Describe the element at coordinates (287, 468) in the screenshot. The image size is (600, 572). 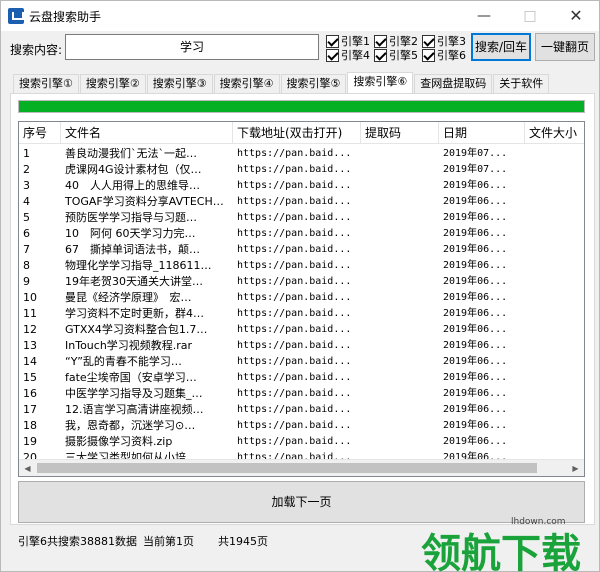
I see `scroll-thumb` at that location.